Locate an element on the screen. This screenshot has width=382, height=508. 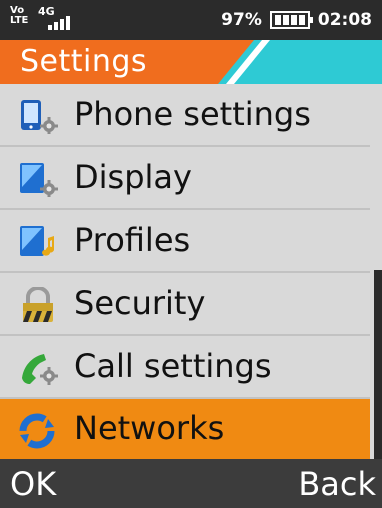
status-bar: Vo LTE 4G 97% 02:08 is located at coordinates (191, 20).